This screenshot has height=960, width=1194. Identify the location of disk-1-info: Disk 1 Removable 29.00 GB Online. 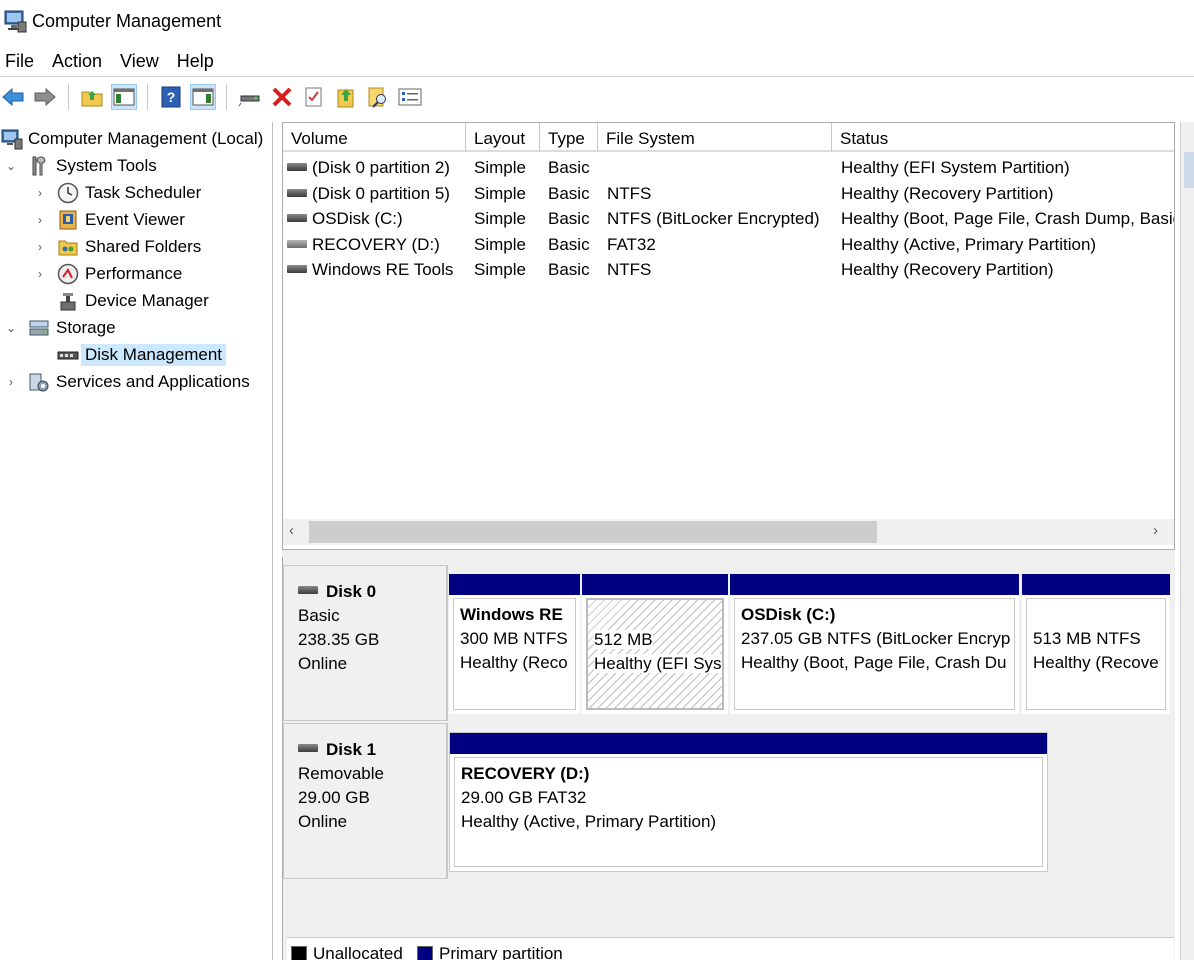
(365, 801).